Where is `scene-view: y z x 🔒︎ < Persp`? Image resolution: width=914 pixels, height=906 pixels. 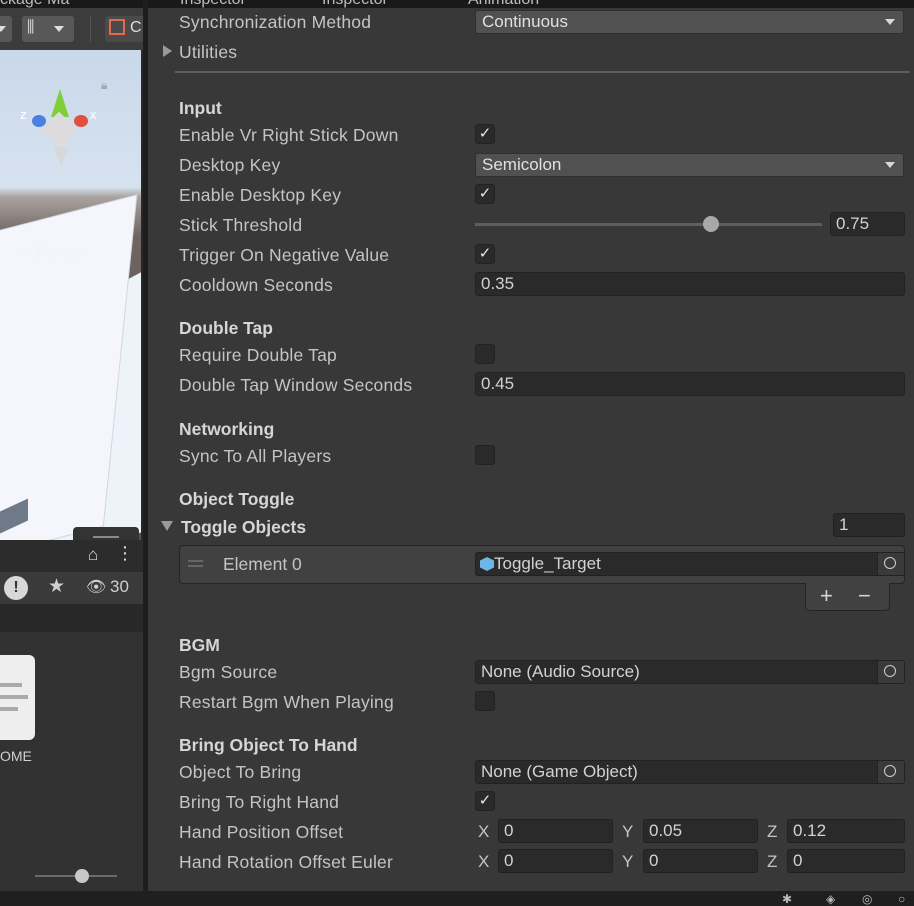
scene-view: y z x 🔒︎ < Persp is located at coordinates (70, 295).